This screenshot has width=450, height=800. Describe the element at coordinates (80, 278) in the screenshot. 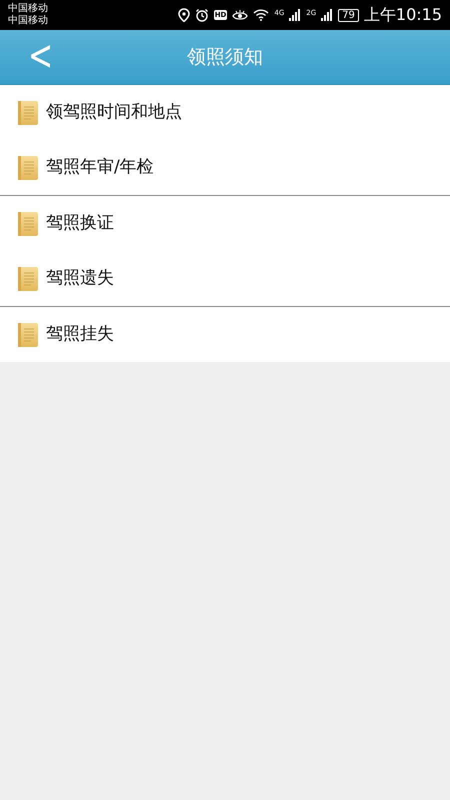

I see `item-label: 驾照遗失` at that location.